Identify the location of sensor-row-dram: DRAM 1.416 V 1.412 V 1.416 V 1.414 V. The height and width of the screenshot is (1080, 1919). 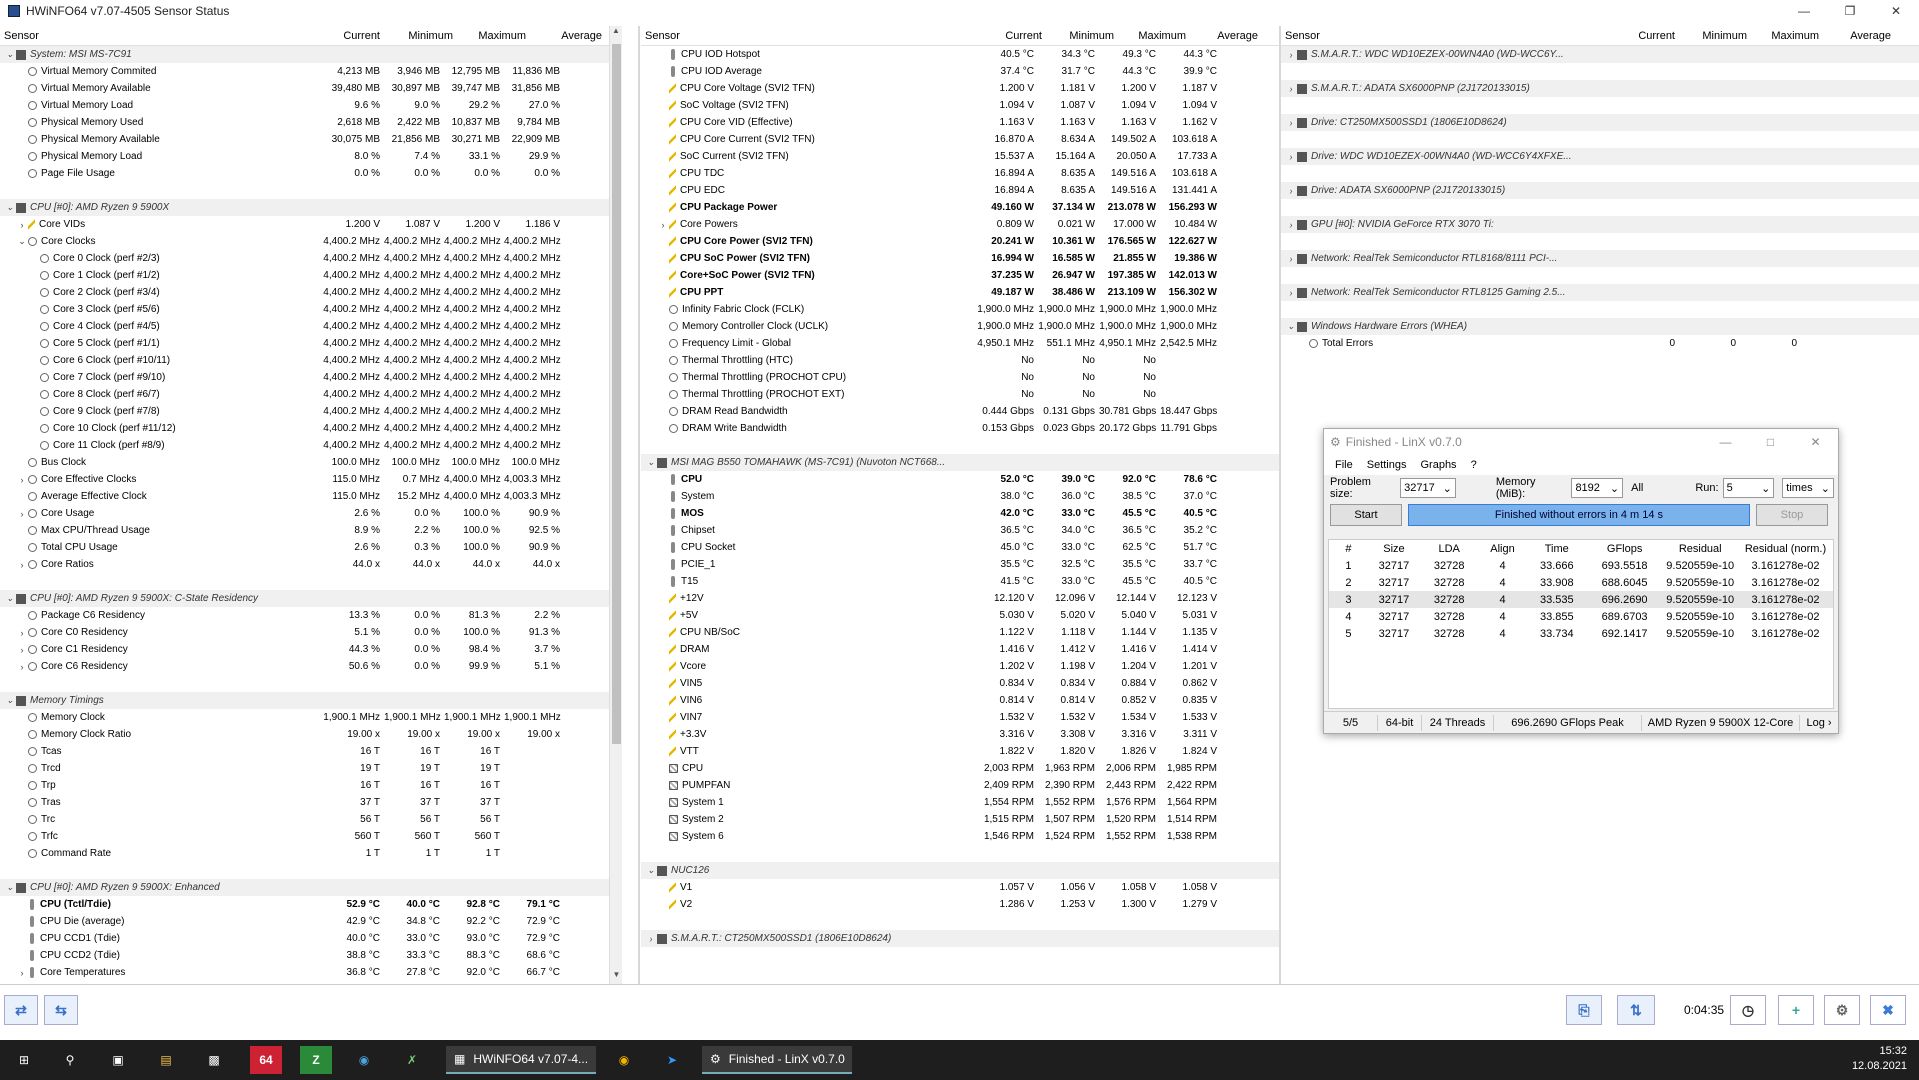
(960, 649).